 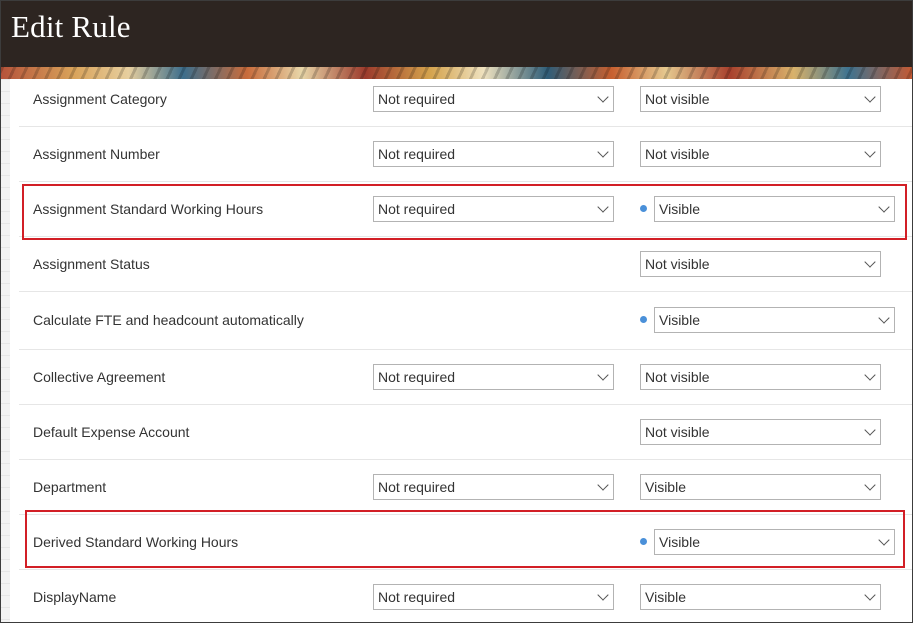 I want to click on table-row: Department Not required Visible, so click(x=465, y=487).